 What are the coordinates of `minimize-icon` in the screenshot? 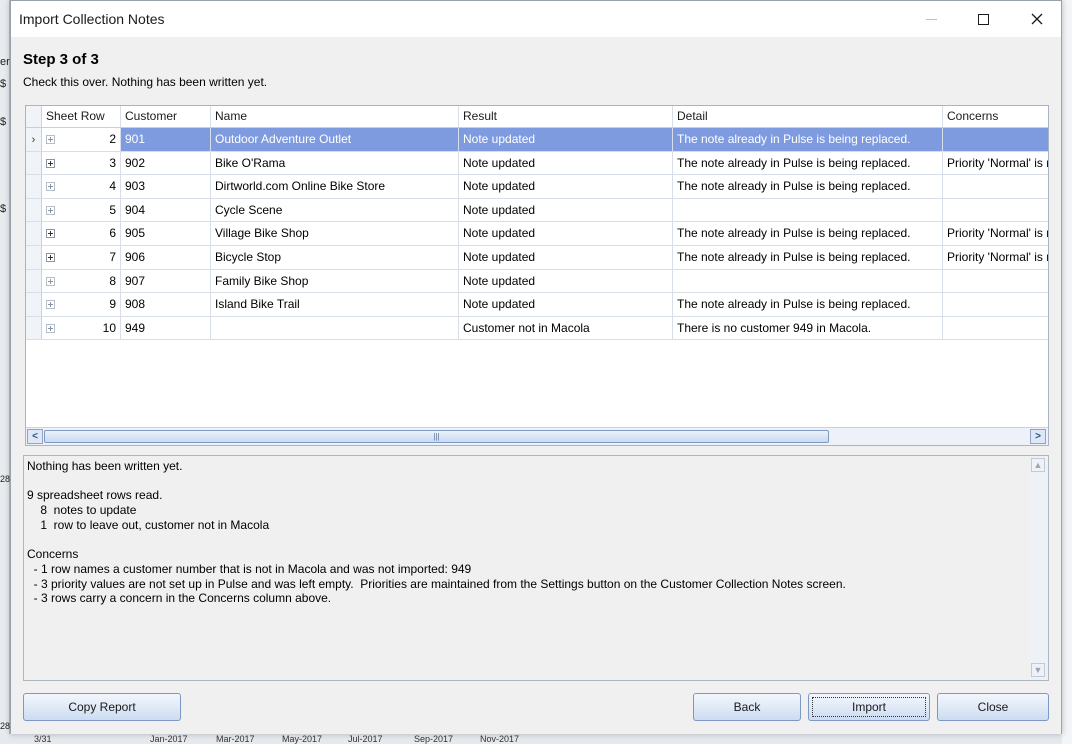 It's located at (931, 19).